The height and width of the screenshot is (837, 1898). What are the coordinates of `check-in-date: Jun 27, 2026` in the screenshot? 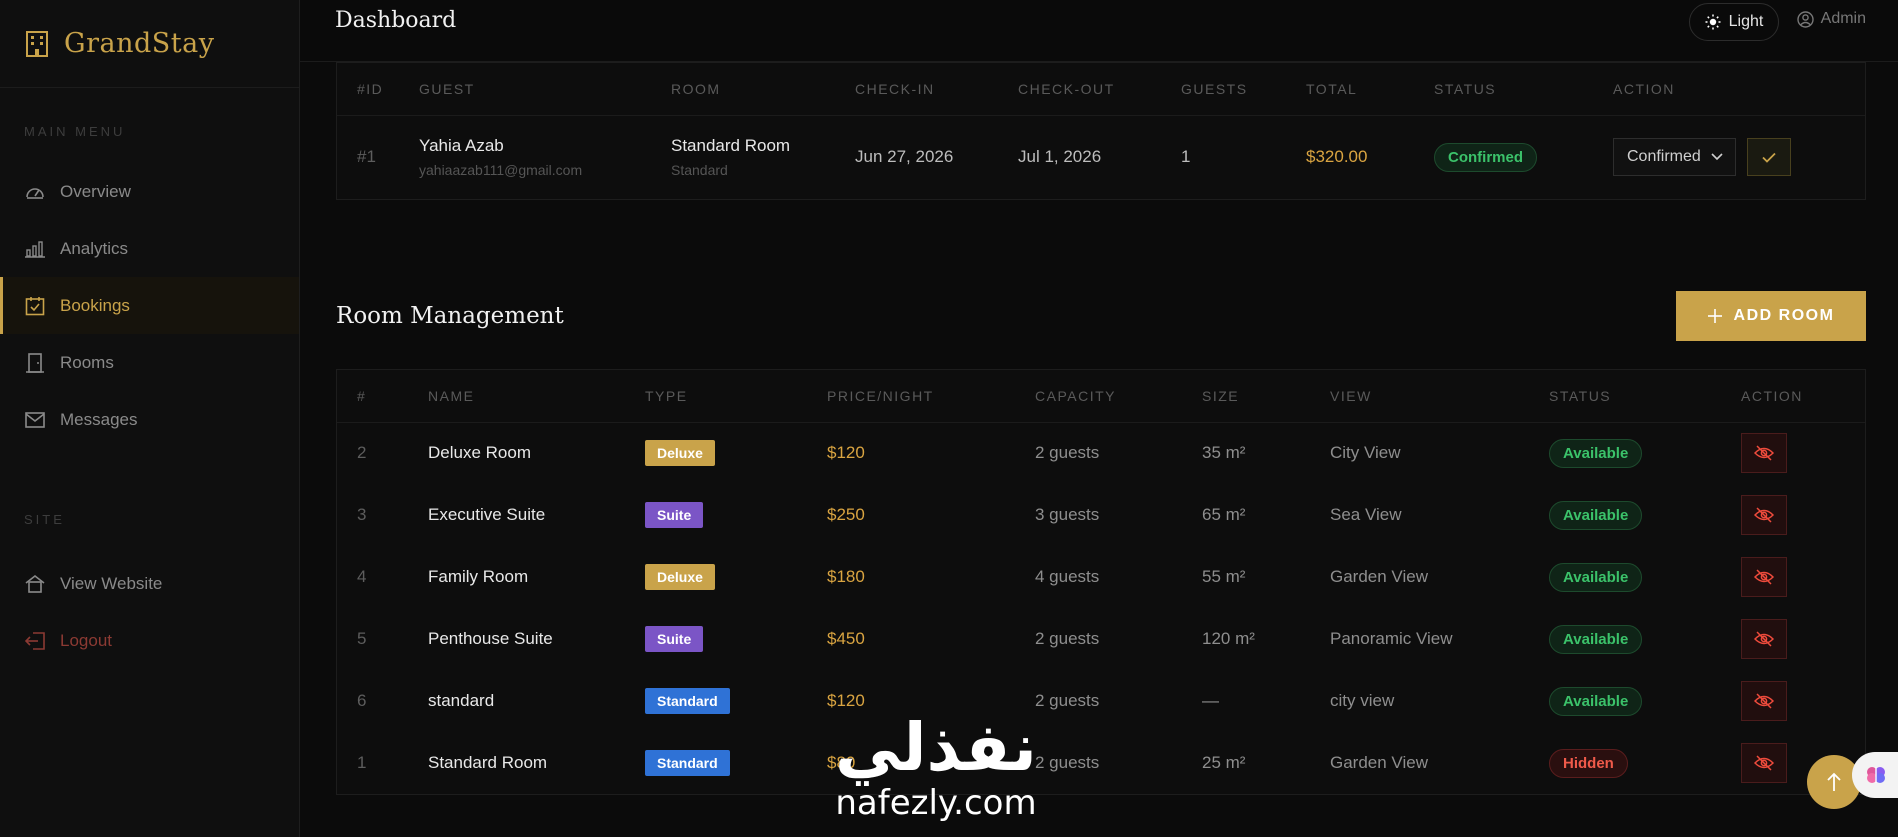 It's located at (904, 157).